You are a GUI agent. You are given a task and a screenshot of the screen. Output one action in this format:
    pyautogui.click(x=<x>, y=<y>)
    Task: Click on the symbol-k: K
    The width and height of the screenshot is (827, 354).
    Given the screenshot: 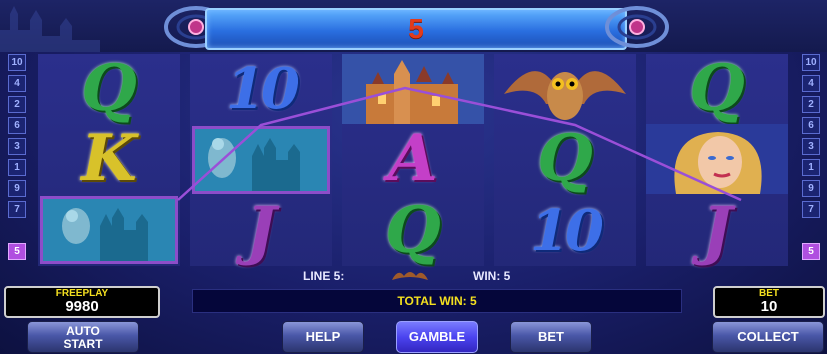 What is the action you would take?
    pyautogui.click(x=109, y=158)
    